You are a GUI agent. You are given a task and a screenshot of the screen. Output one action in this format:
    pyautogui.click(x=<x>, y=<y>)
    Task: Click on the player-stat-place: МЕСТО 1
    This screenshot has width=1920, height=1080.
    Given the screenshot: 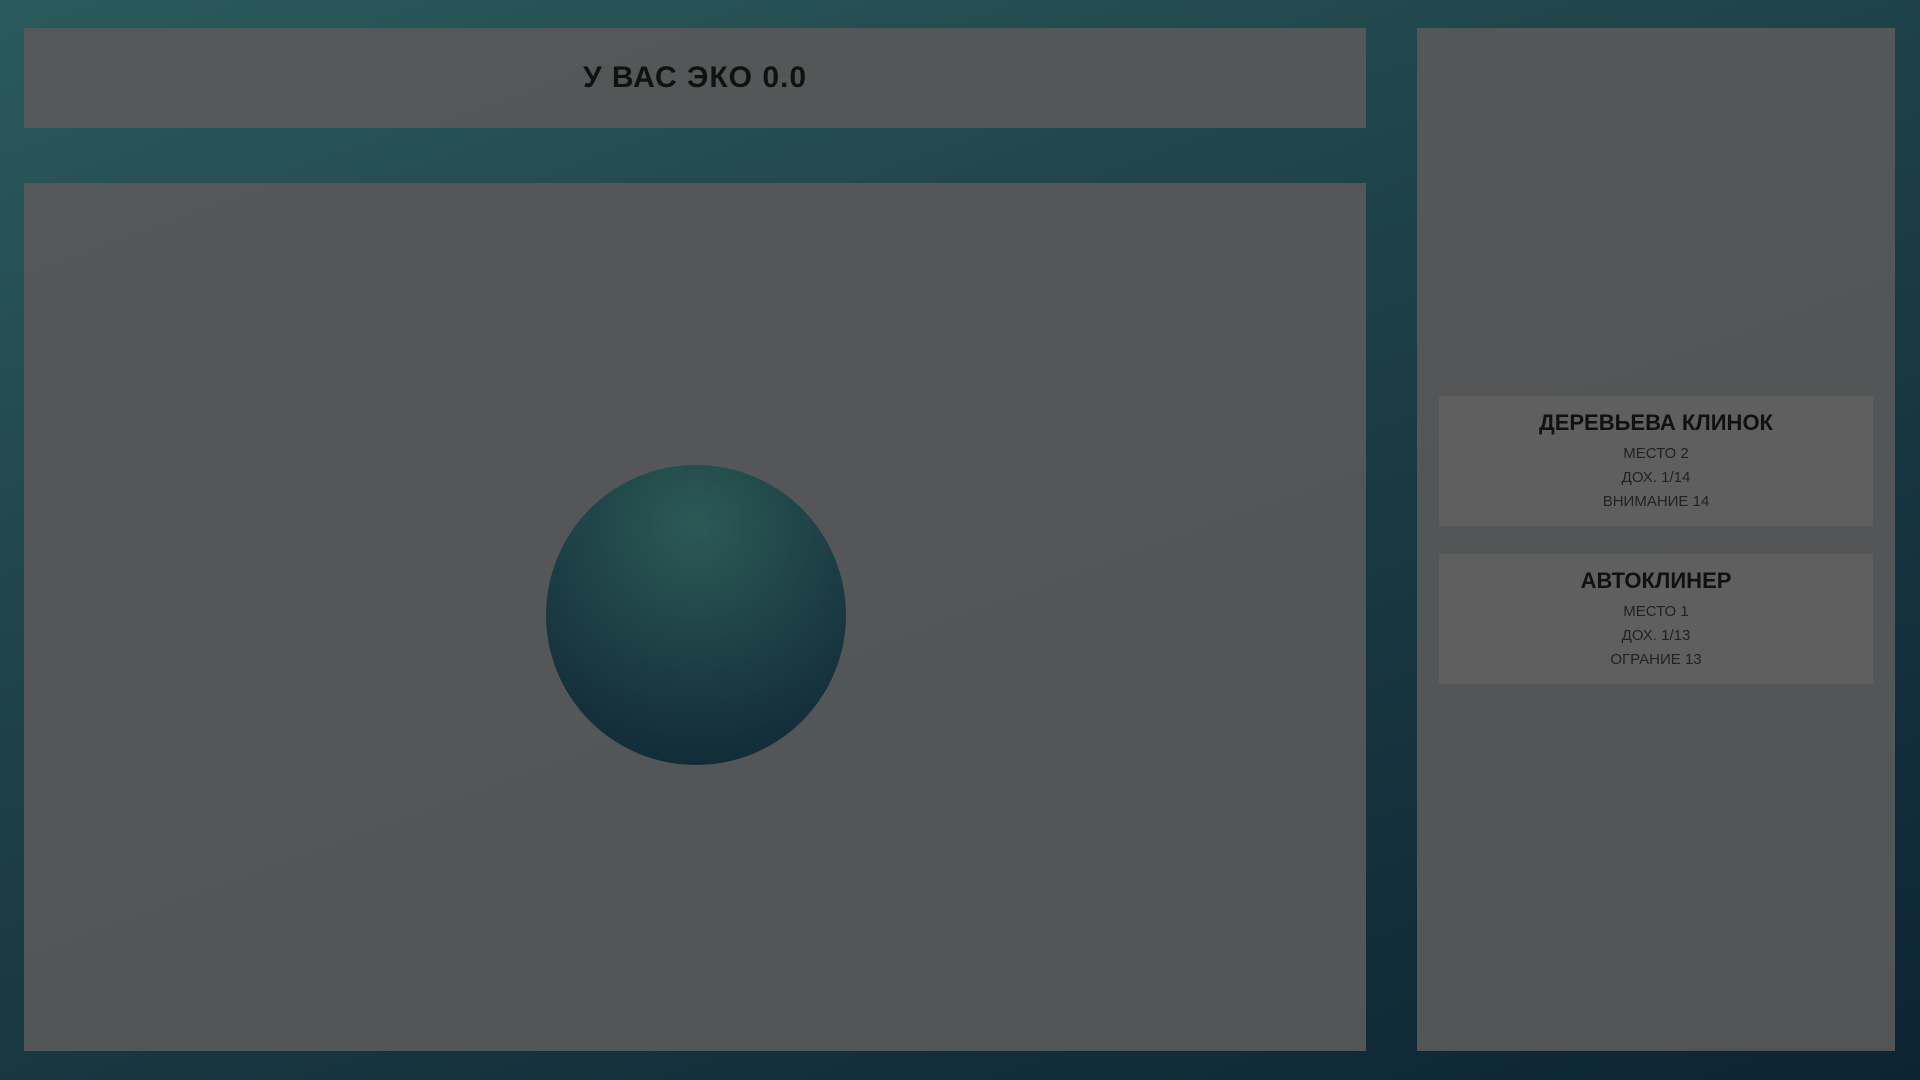 What is the action you would take?
    pyautogui.click(x=1656, y=611)
    